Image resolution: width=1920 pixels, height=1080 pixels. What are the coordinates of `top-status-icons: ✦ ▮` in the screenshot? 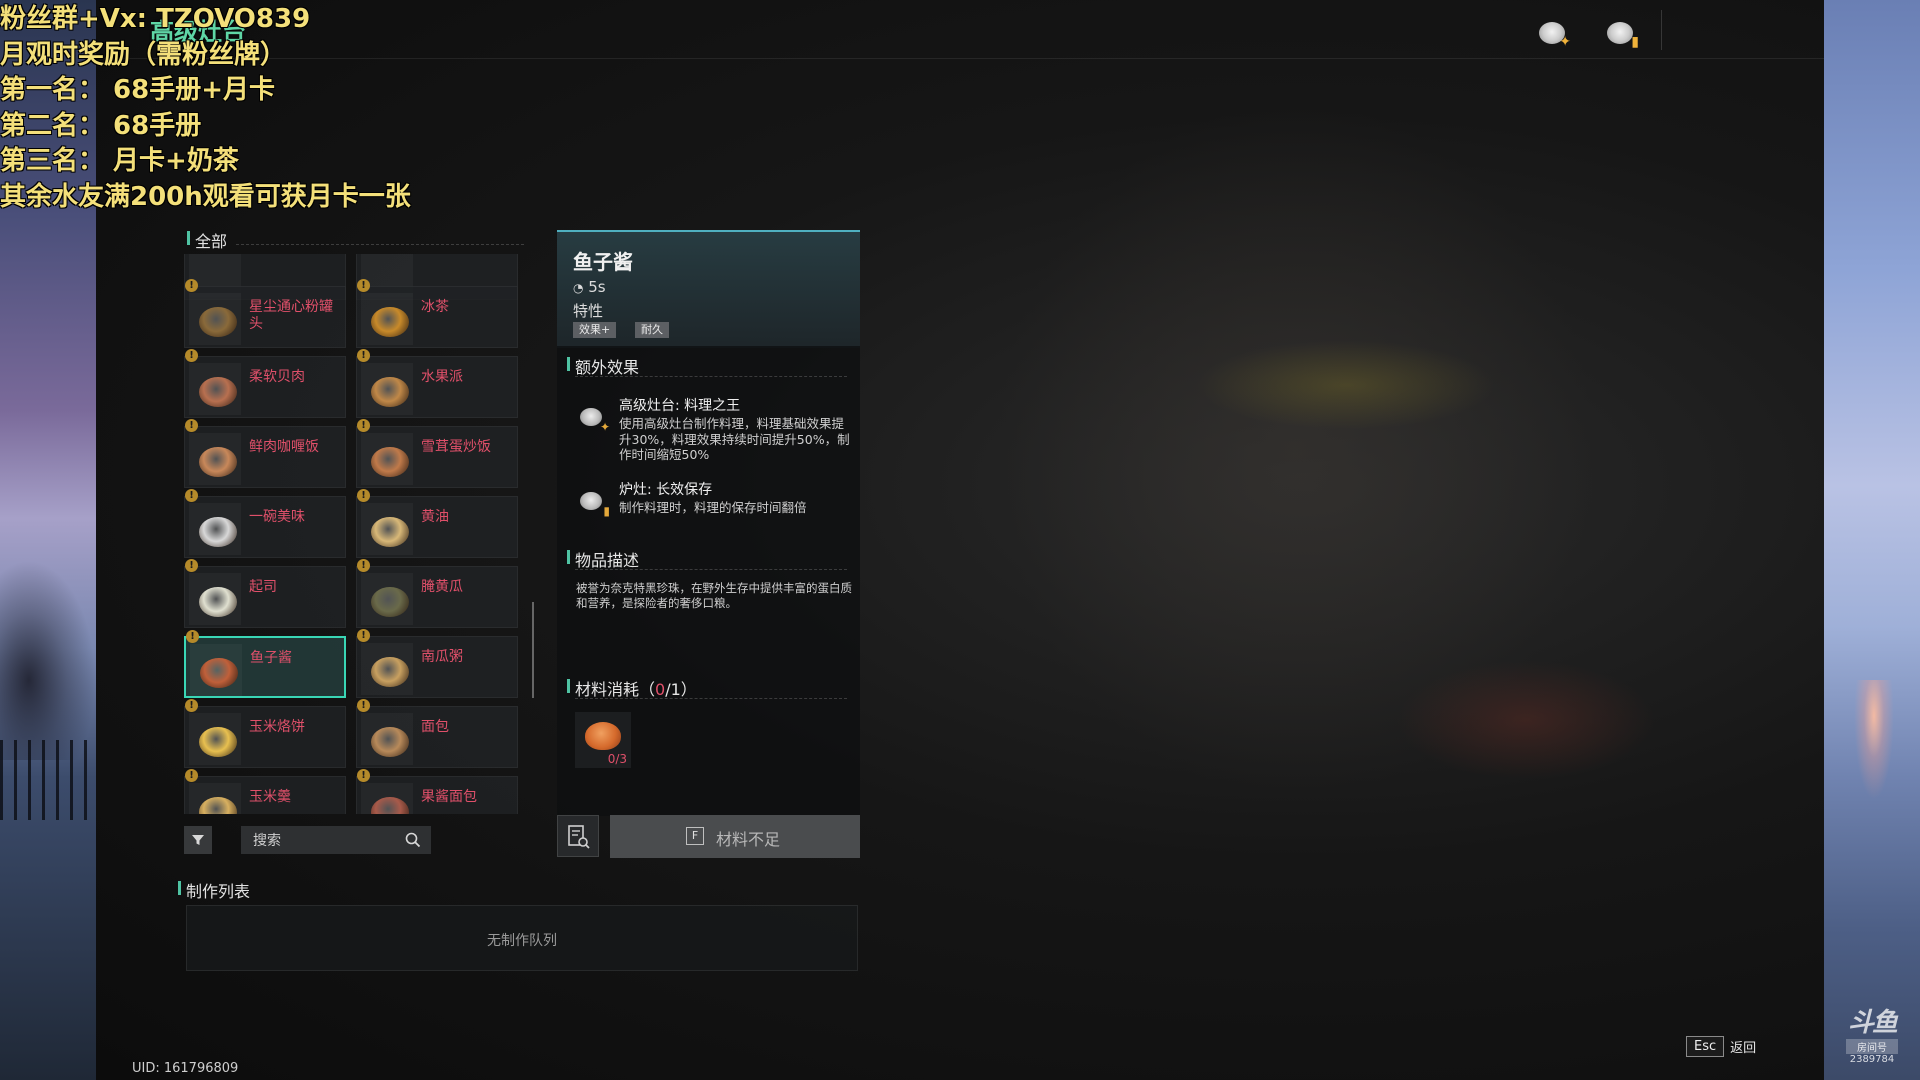 It's located at (1588, 33).